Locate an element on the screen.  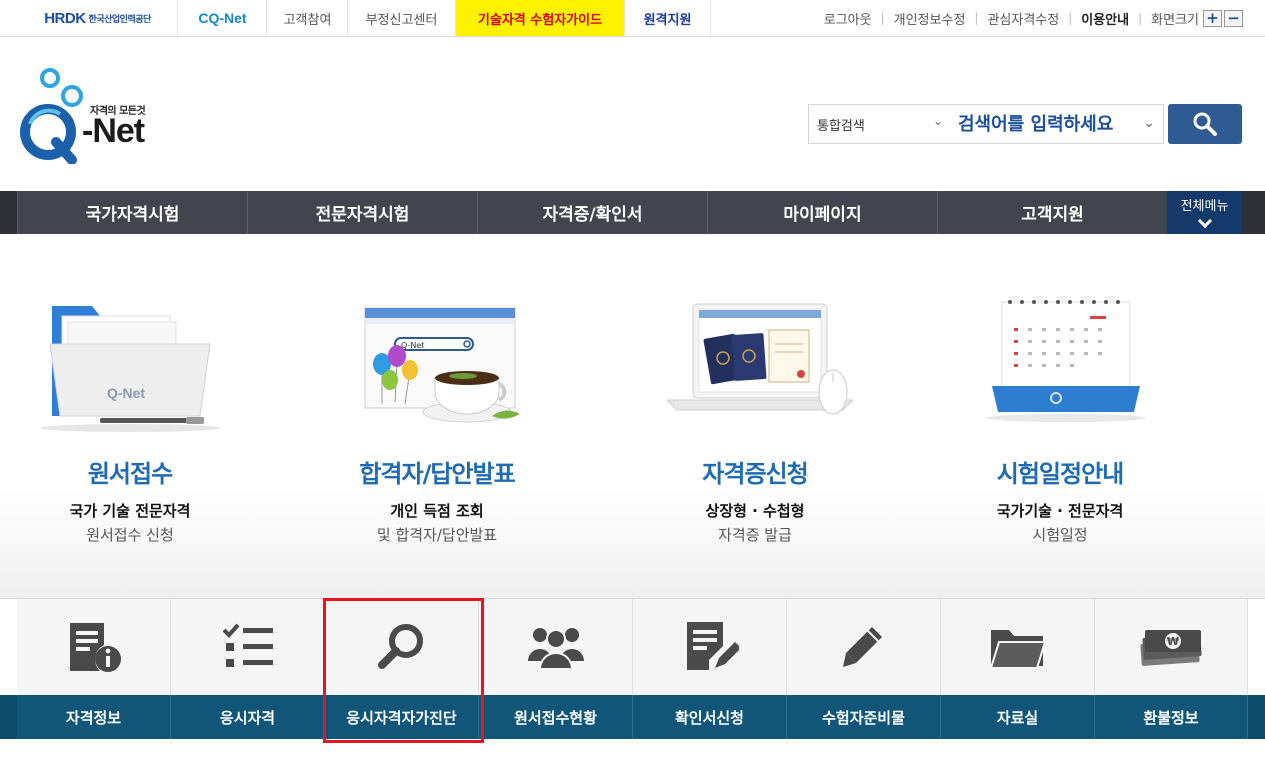
magnifier-icon is located at coordinates (400, 646).